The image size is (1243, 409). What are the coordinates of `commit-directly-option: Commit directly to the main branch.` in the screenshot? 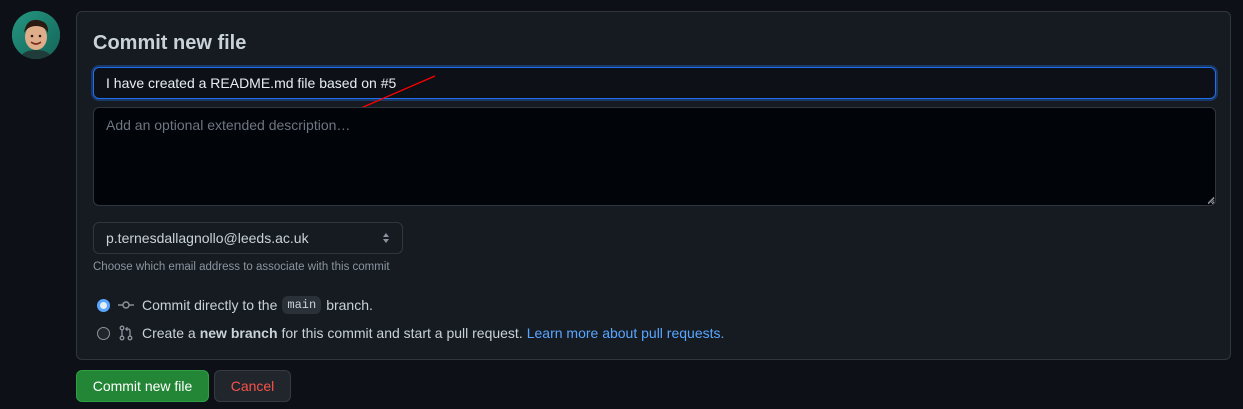 It's located at (235, 305).